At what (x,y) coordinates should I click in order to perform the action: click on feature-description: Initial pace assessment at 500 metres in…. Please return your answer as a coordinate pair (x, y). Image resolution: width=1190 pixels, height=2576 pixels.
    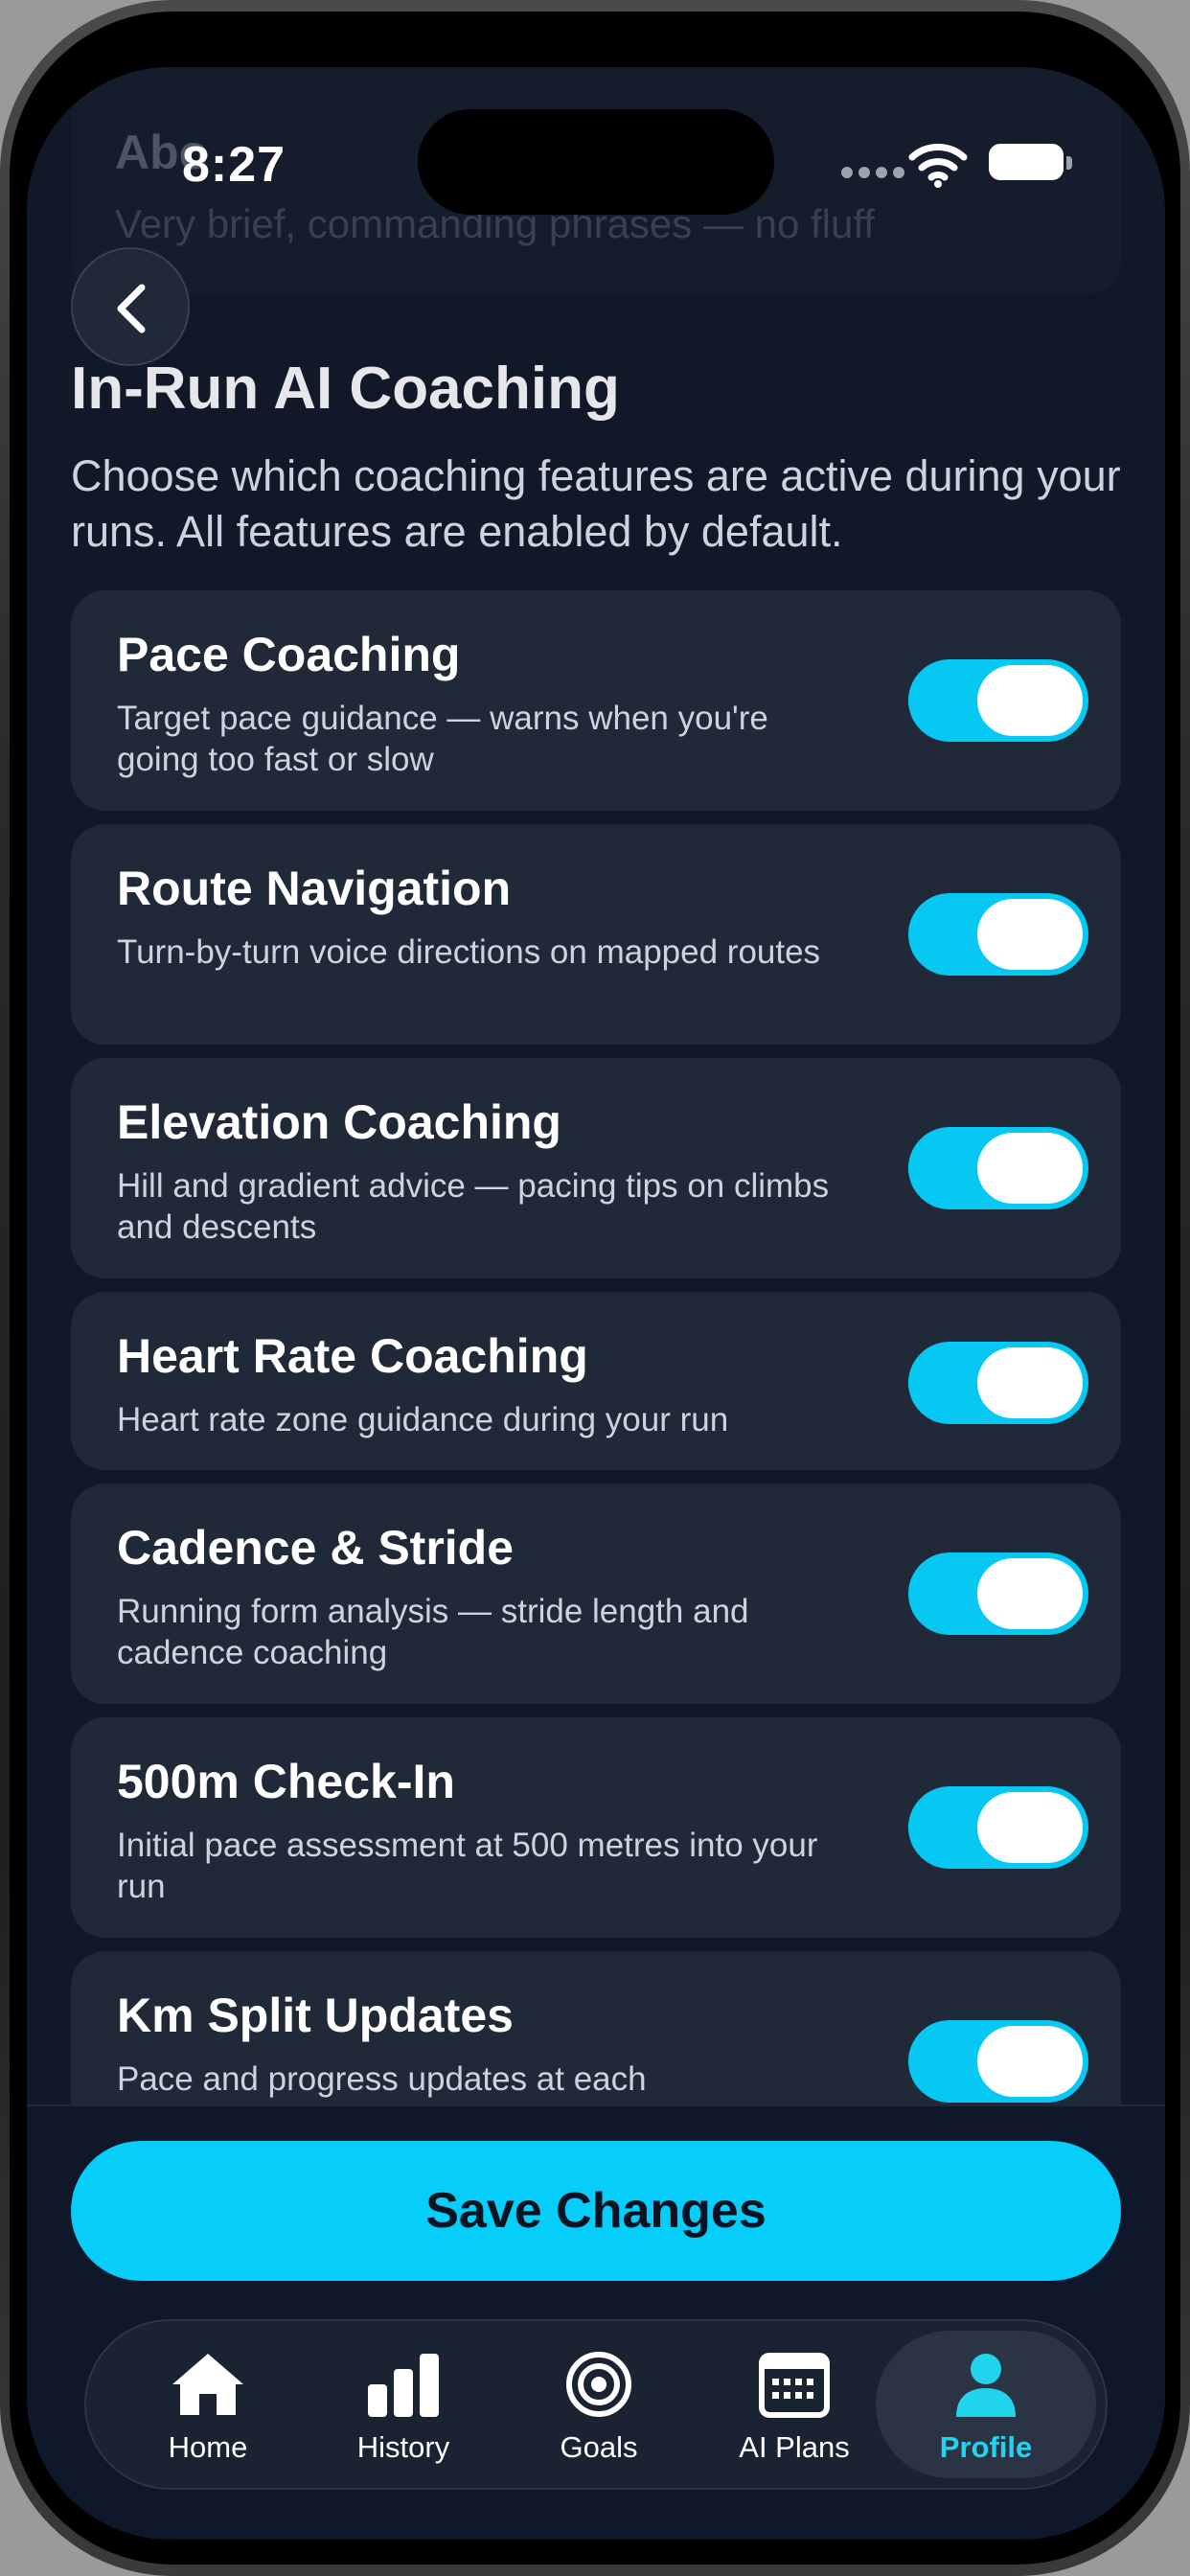
    Looking at the image, I should click on (468, 1866).